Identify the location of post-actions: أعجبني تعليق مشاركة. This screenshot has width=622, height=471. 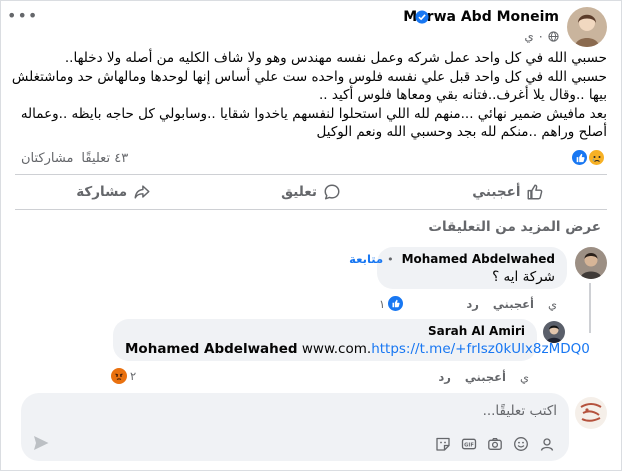
(311, 192).